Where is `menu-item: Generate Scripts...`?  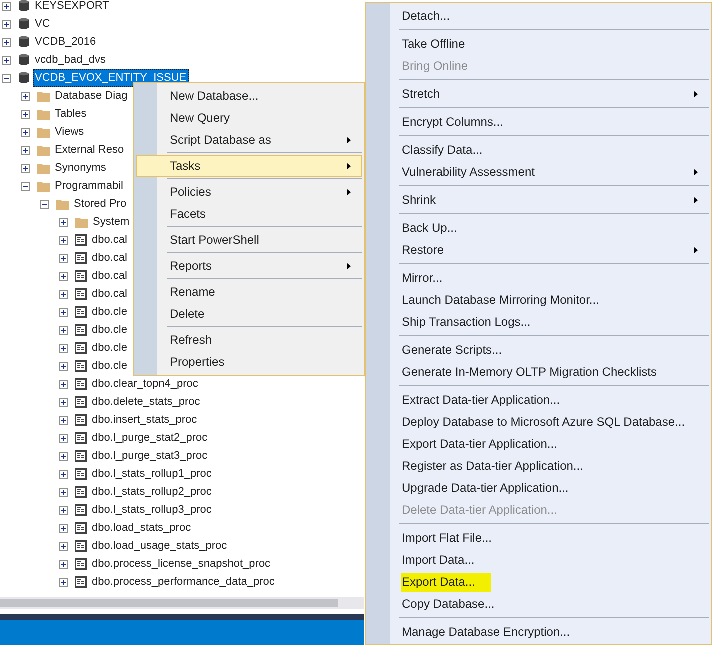 menu-item: Generate Scripts... is located at coordinates (538, 350).